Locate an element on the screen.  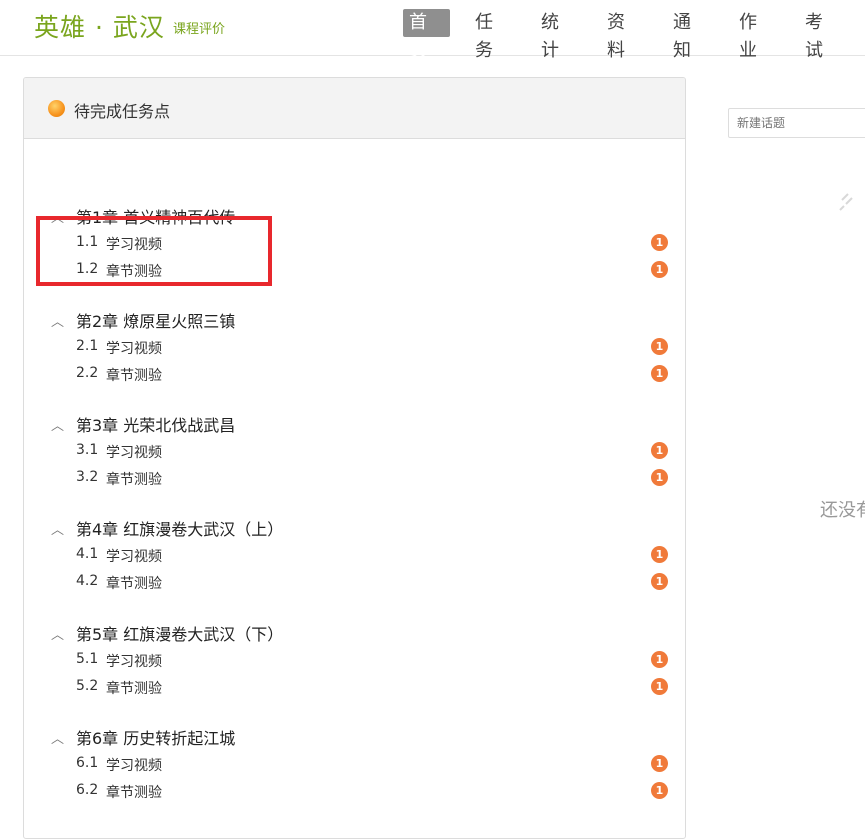
task-item: 3.1 学习视频 1 is located at coordinates (354, 449).